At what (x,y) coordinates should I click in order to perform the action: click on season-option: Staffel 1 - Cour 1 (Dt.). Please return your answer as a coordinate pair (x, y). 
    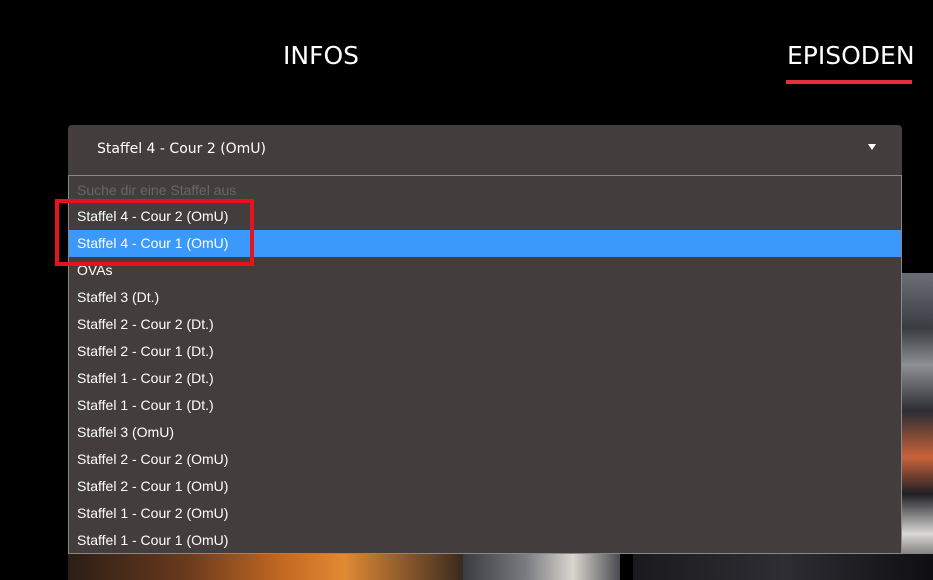
    Looking at the image, I should click on (485, 405).